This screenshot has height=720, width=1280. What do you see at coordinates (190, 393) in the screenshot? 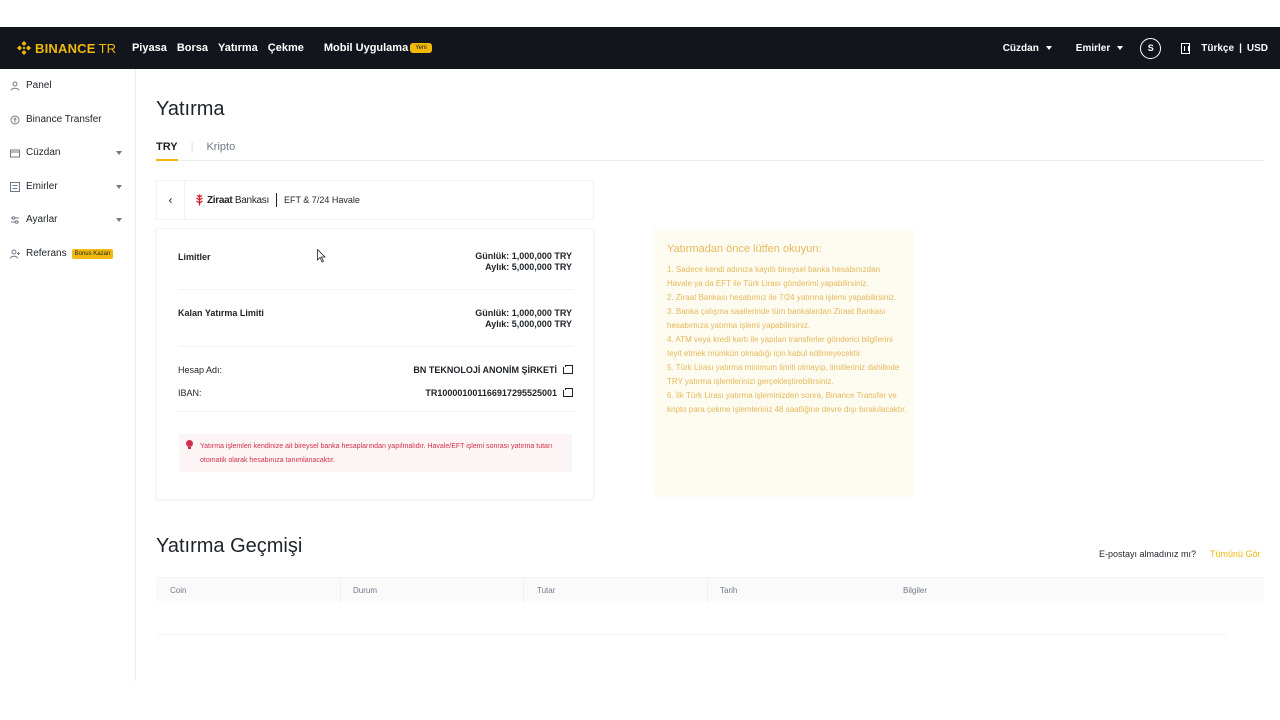
I see `iban-label: IBAN:` at bounding box center [190, 393].